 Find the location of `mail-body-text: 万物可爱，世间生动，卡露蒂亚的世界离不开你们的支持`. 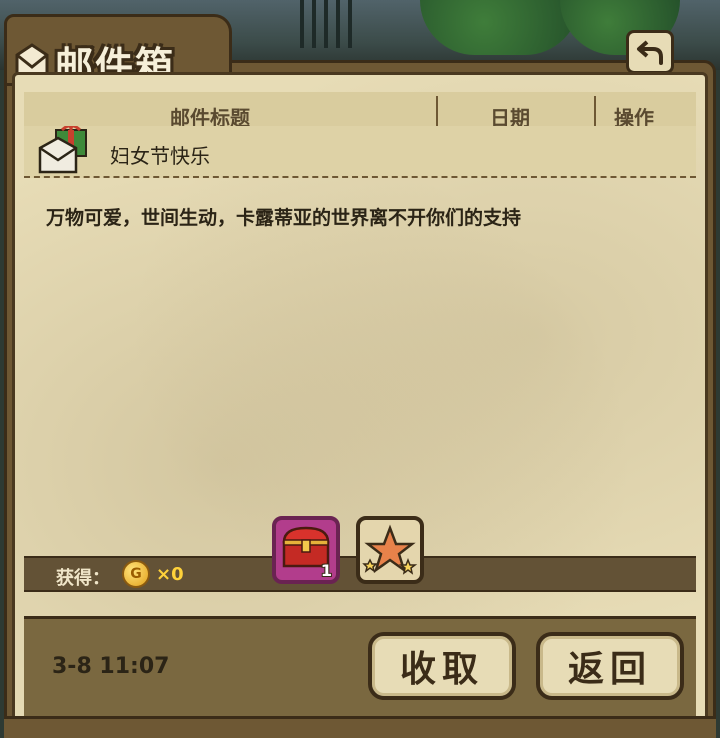

mail-body-text: 万物可爱，世间生动，卡露蒂亚的世界离不开你们的支持 is located at coordinates (284, 218).